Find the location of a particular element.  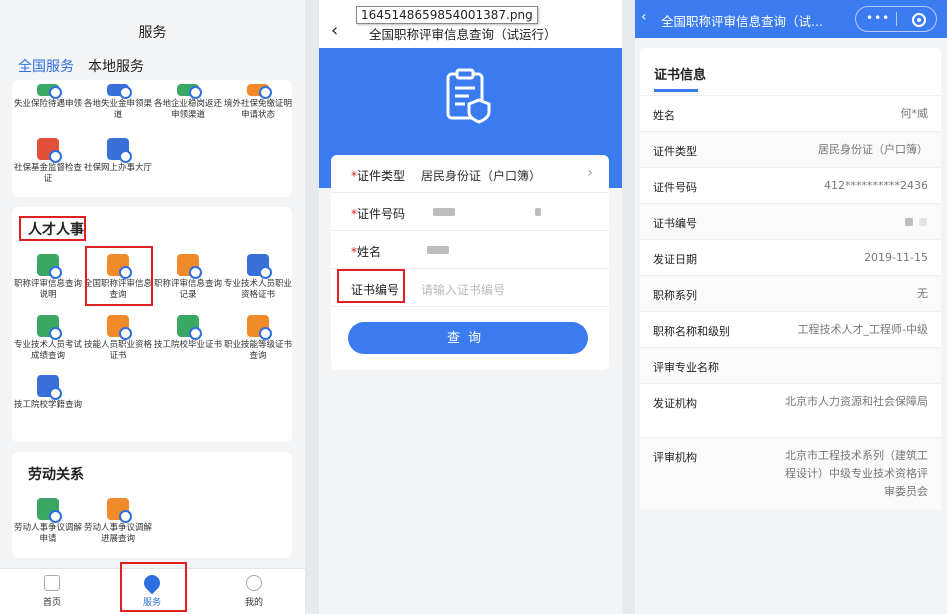

info-row: 职称系列 无 is located at coordinates (790, 293).